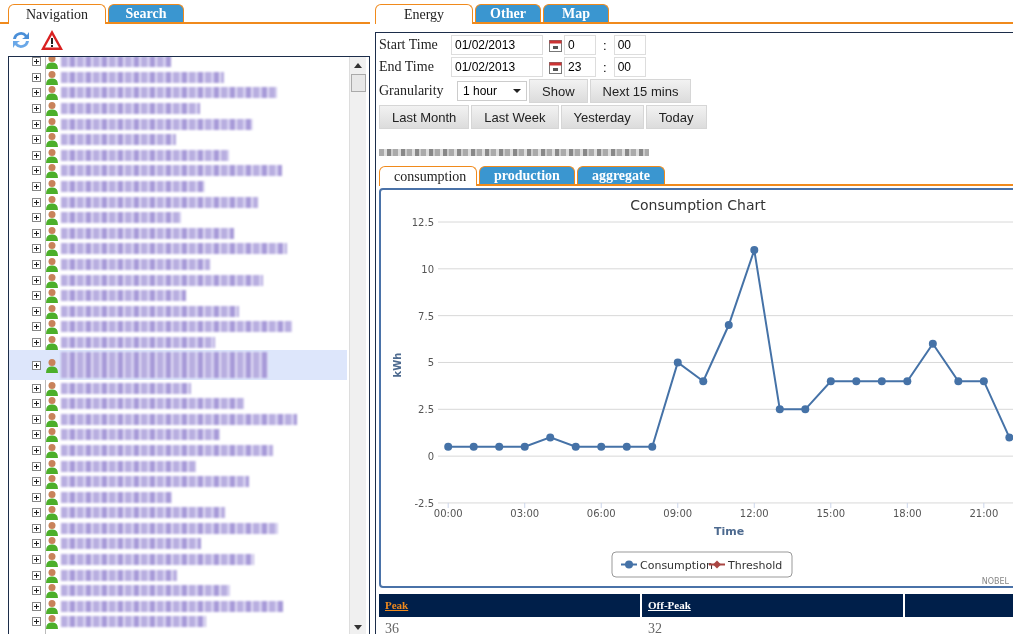 This screenshot has width=1013, height=634. What do you see at coordinates (640, 91) in the screenshot?
I see `action-button: Next 15 mins` at bounding box center [640, 91].